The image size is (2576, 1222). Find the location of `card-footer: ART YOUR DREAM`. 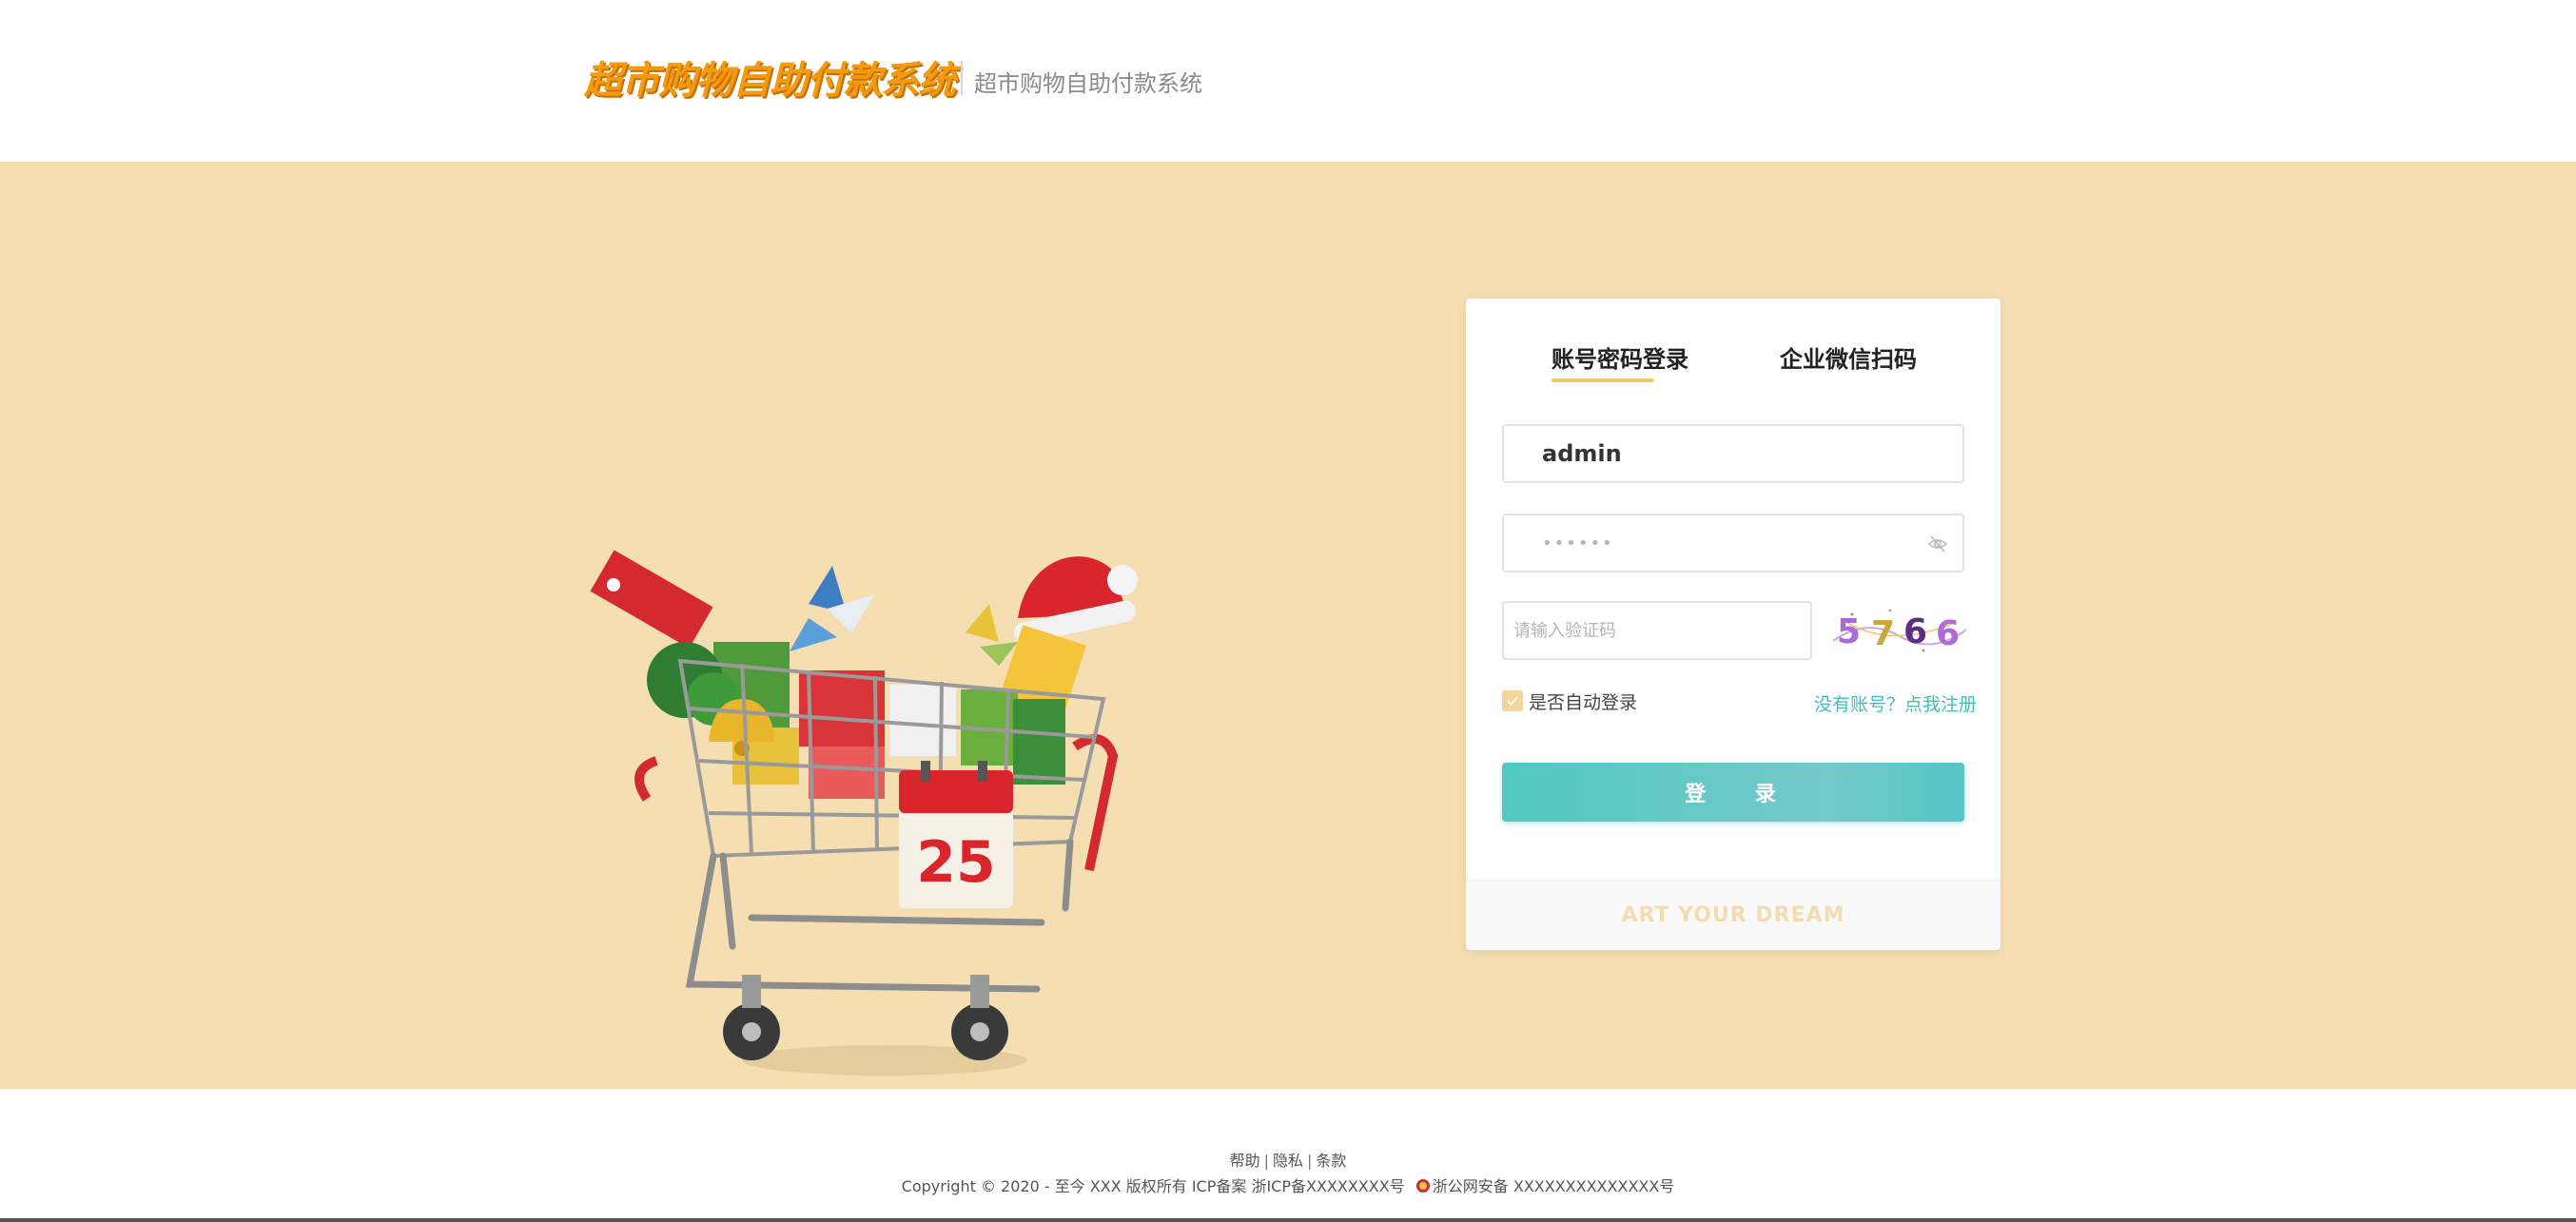

card-footer: ART YOUR DREAM is located at coordinates (1733, 915).